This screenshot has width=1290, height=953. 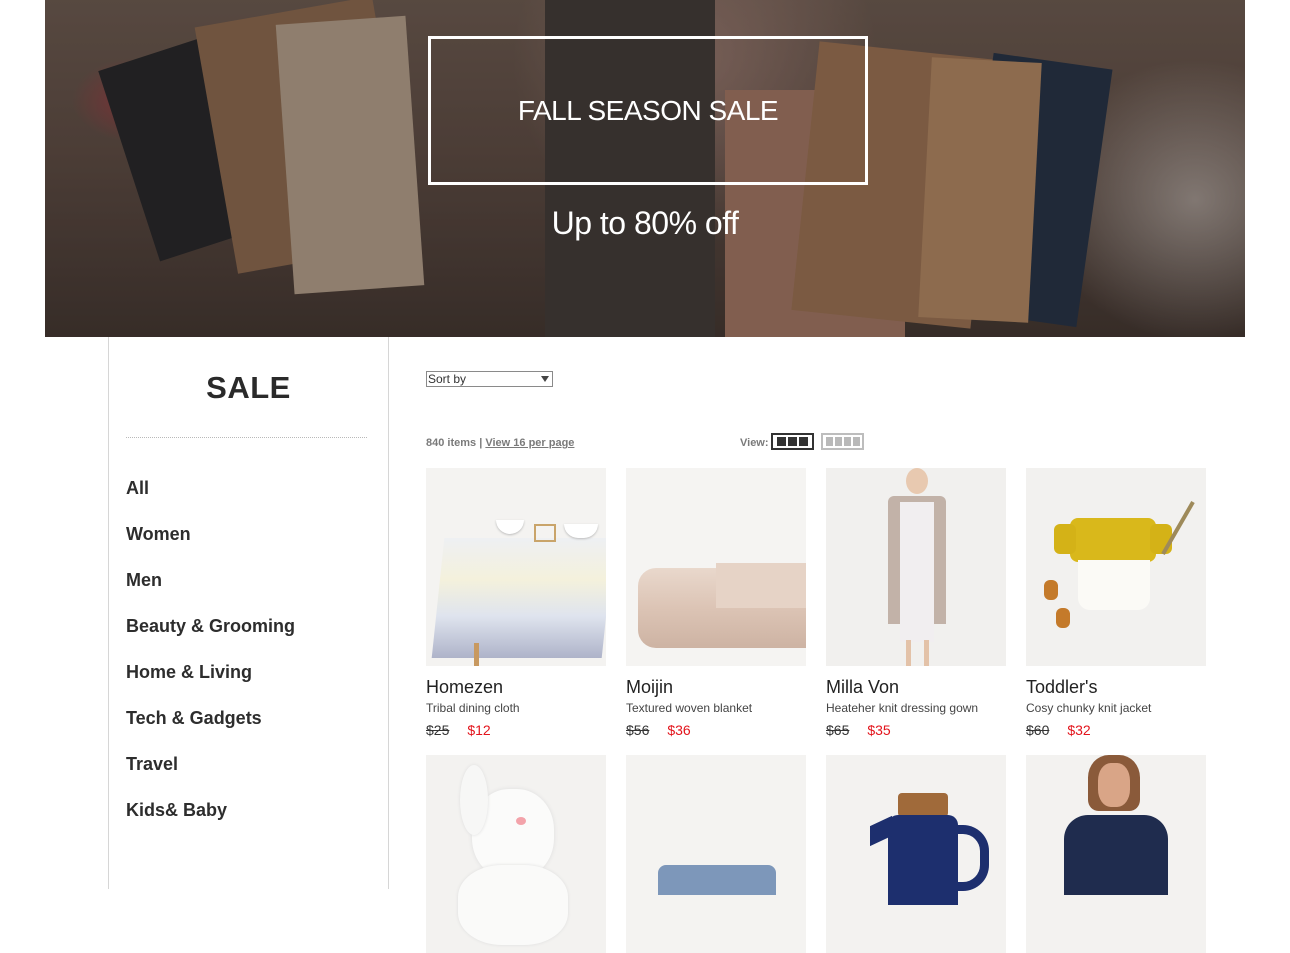 I want to click on original-price: $65, so click(x=838, y=730).